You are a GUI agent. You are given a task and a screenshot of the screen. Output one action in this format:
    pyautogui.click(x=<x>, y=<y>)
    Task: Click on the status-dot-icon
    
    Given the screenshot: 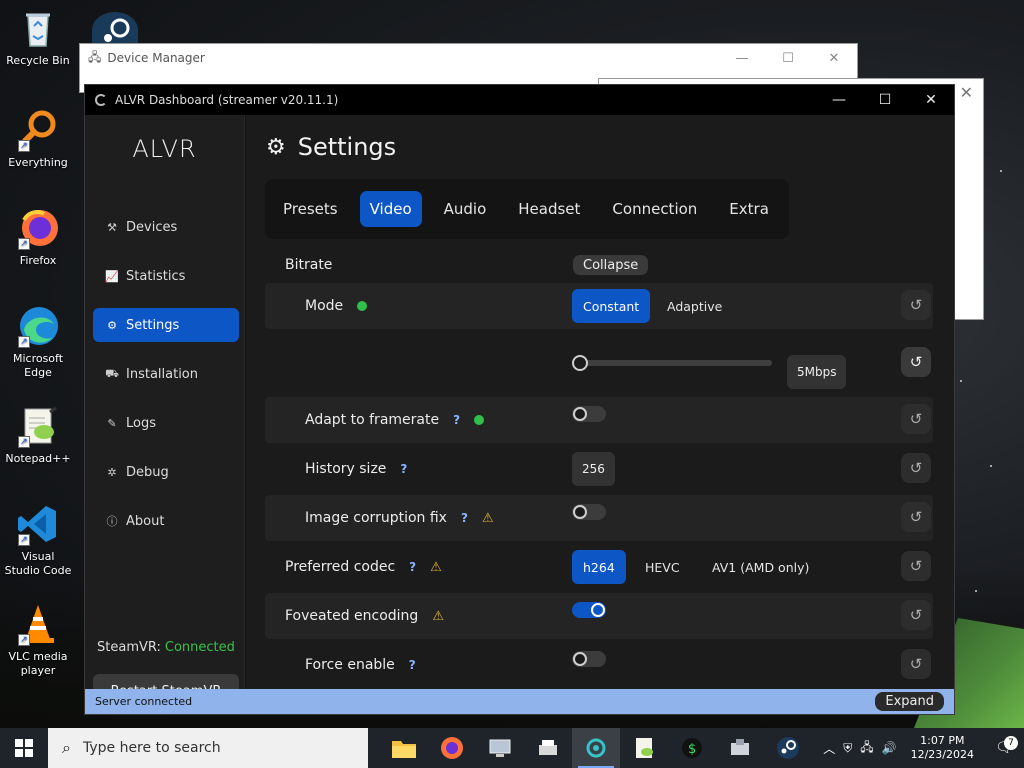 What is the action you would take?
    pyautogui.click(x=362, y=306)
    